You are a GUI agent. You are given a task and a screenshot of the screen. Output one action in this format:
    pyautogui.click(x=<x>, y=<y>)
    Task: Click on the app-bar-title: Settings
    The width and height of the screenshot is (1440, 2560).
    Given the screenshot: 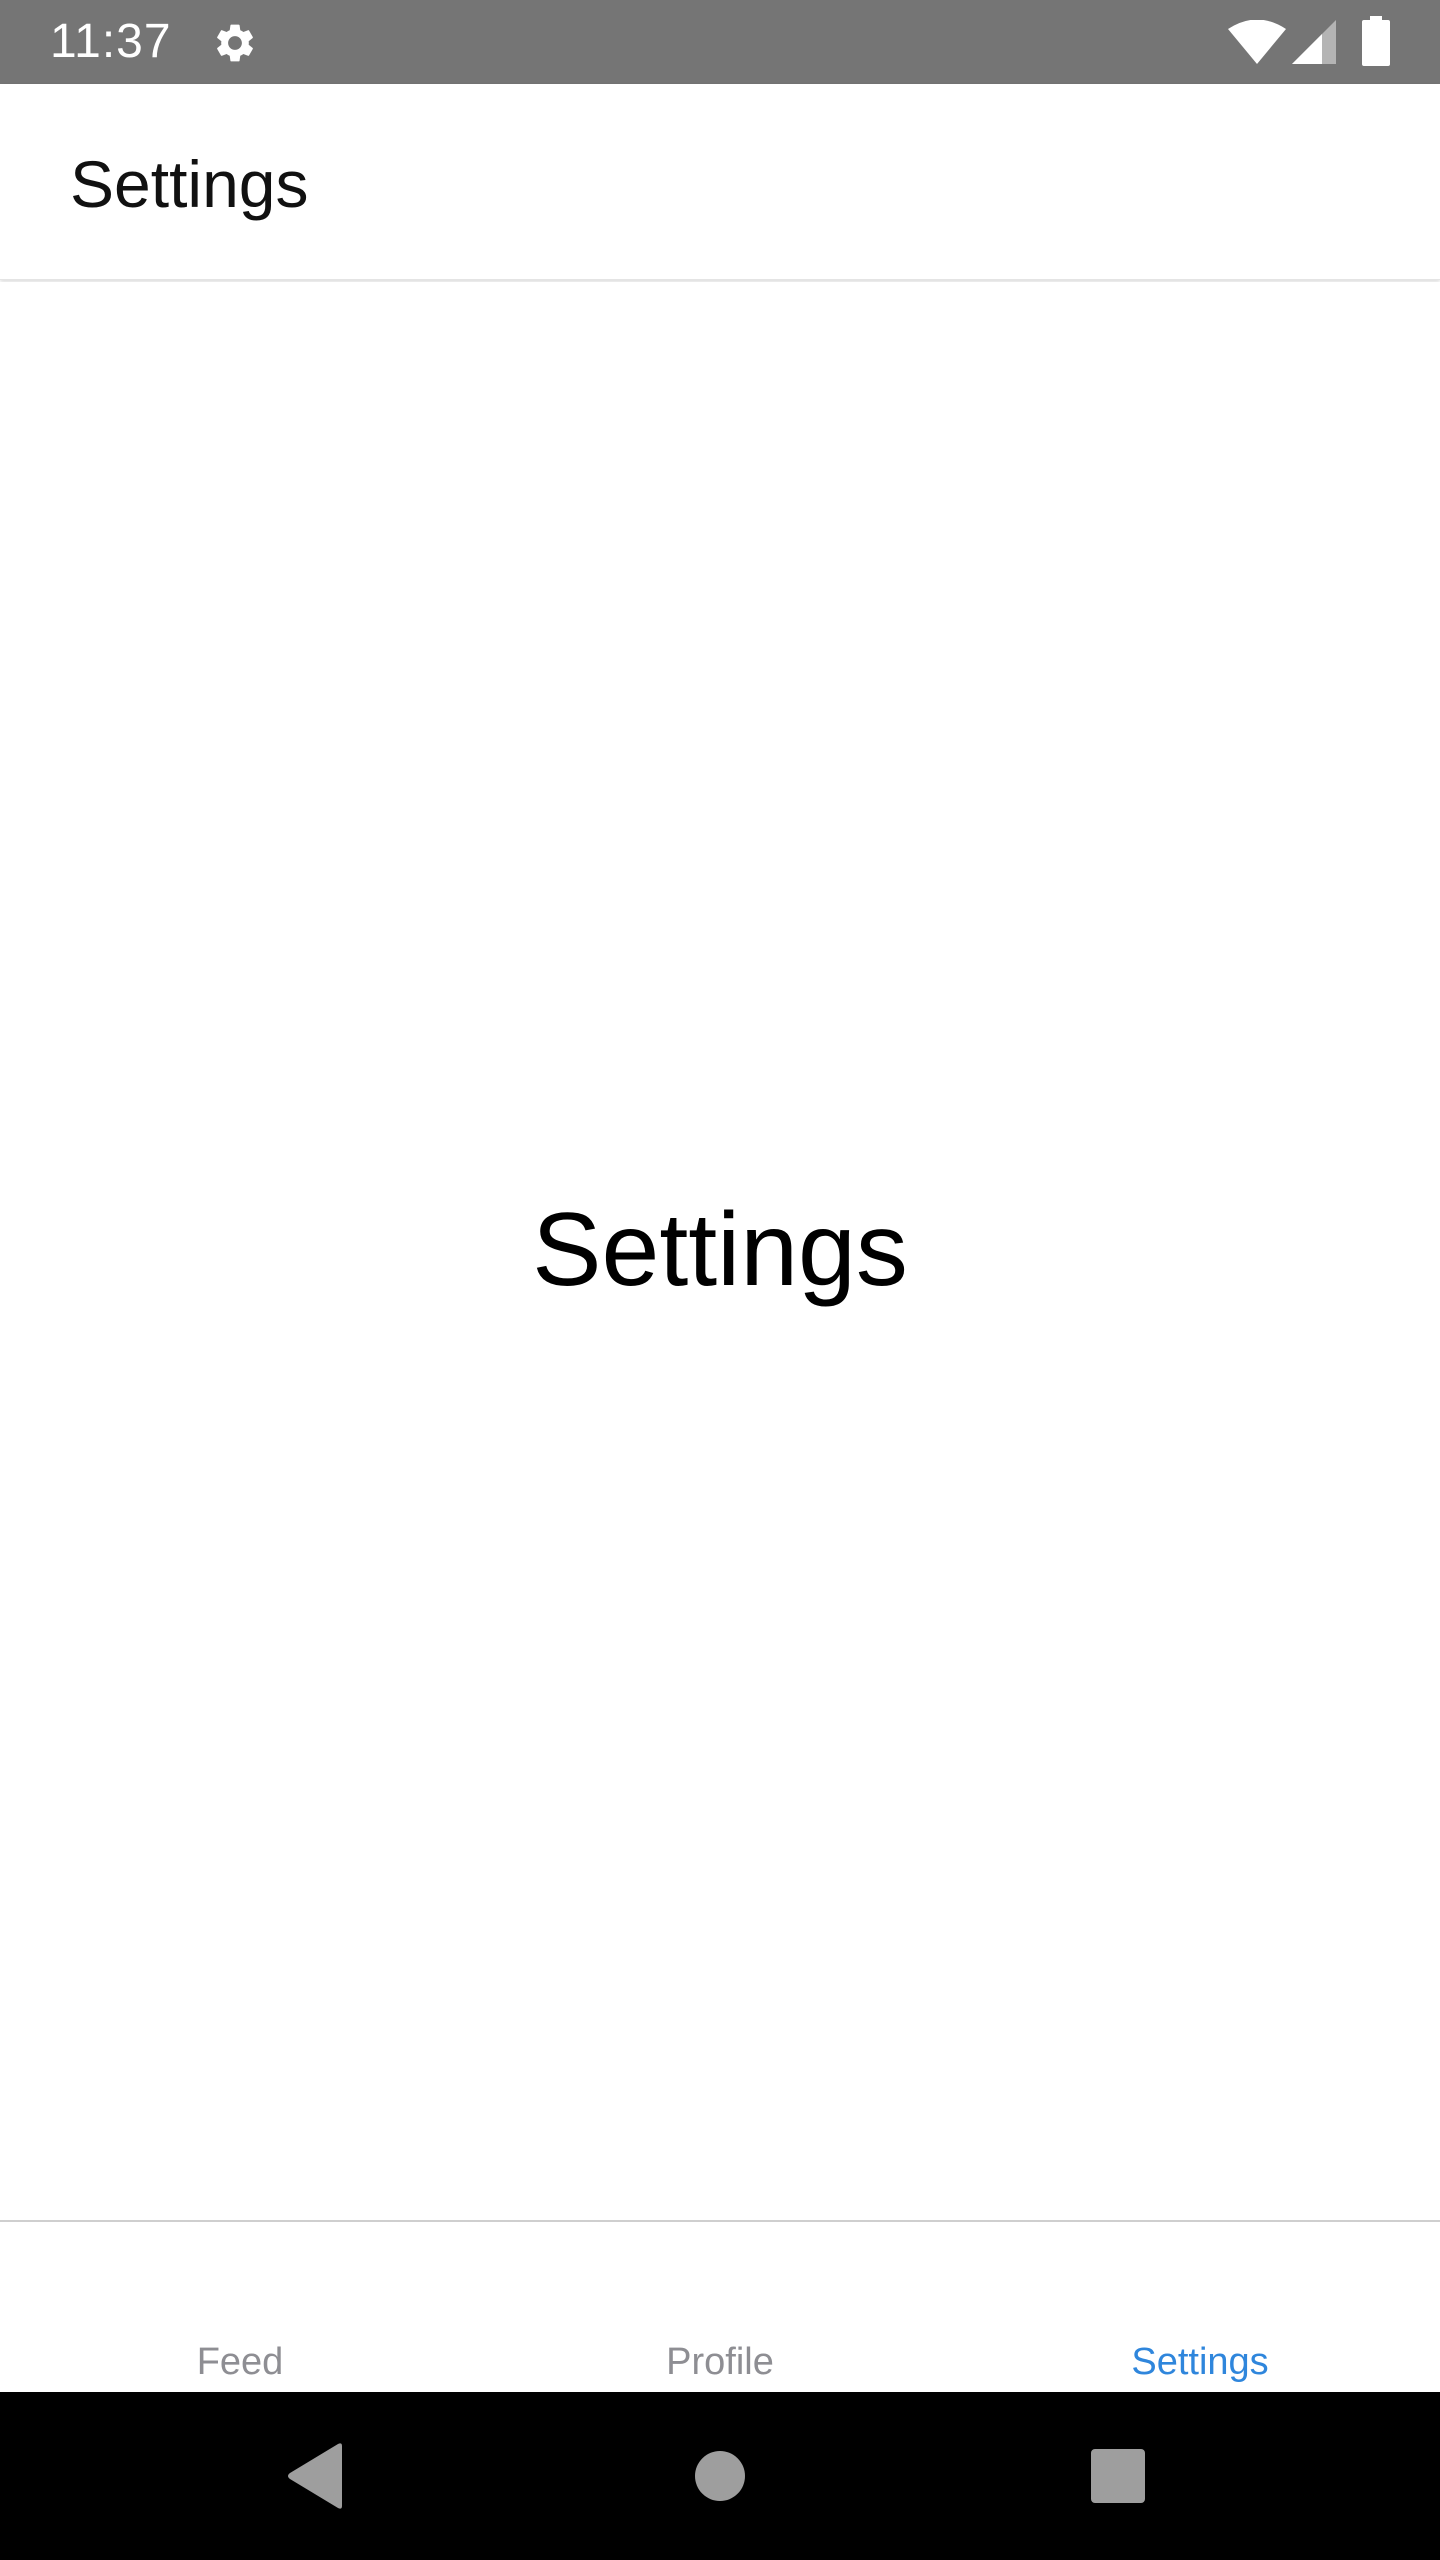 What is the action you would take?
    pyautogui.click(x=189, y=184)
    